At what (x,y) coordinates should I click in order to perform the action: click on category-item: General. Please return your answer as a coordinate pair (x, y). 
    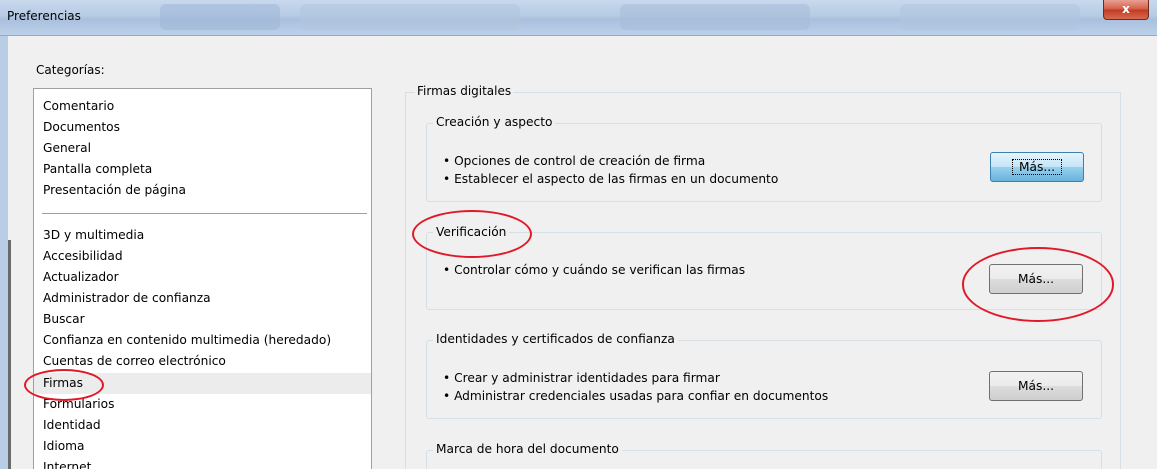
    Looking at the image, I should click on (67, 148).